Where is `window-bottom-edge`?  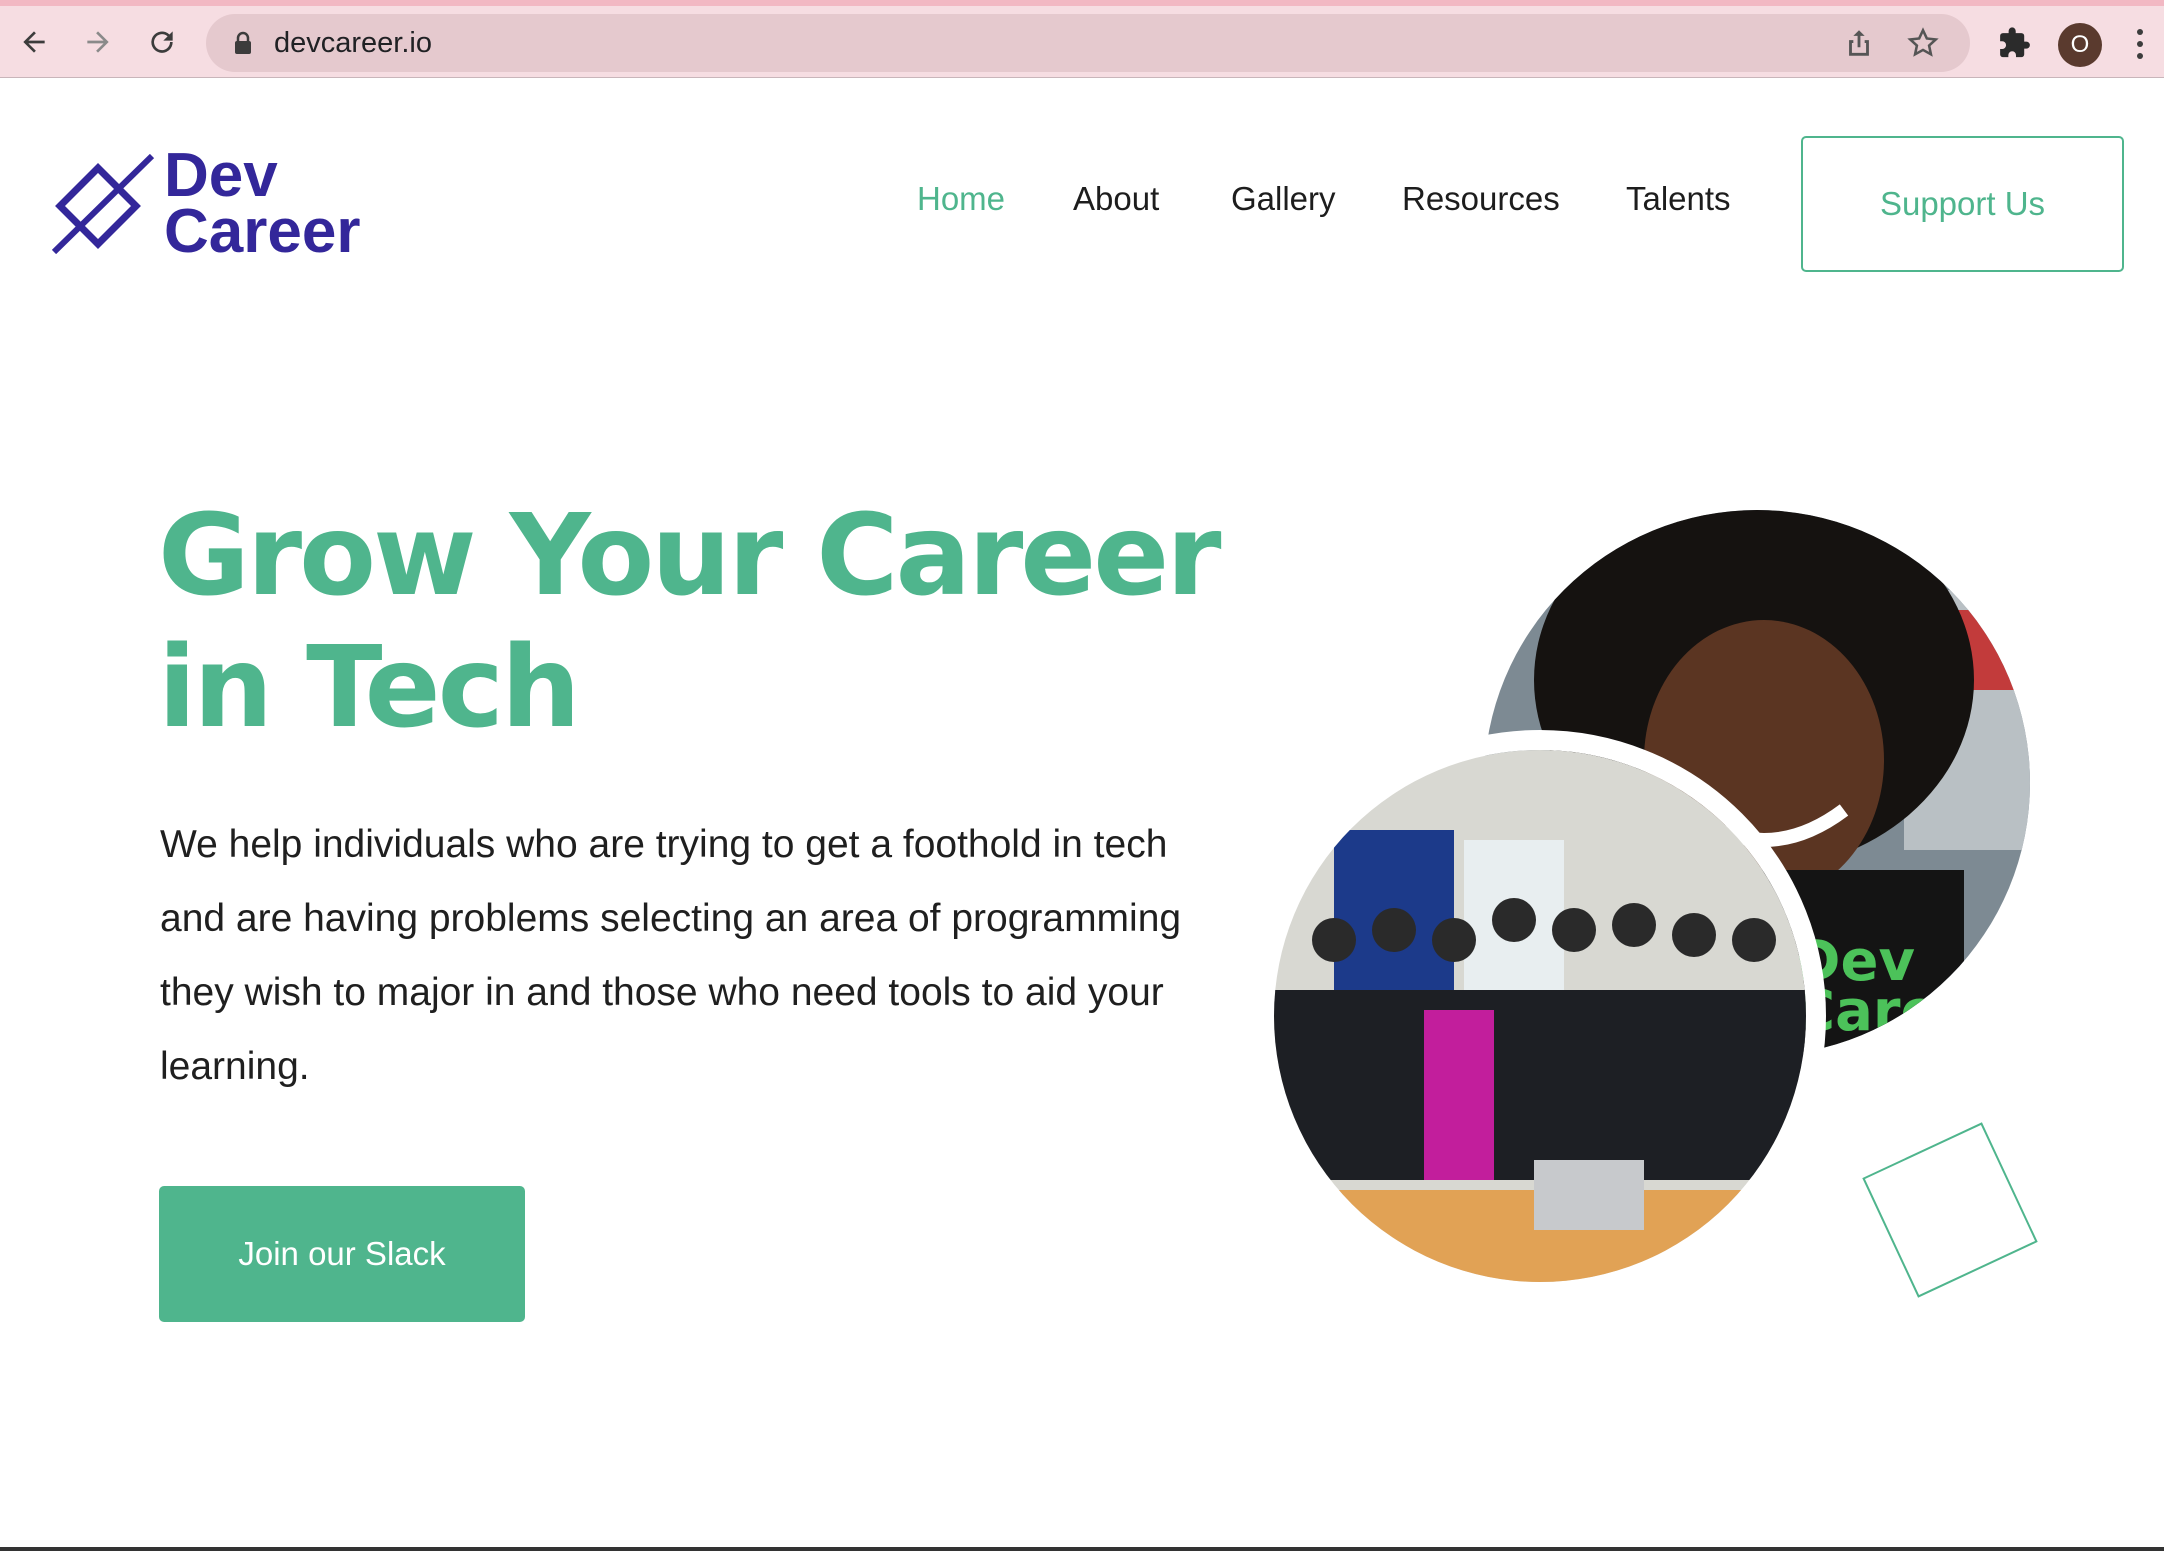
window-bottom-edge is located at coordinates (1082, 1549).